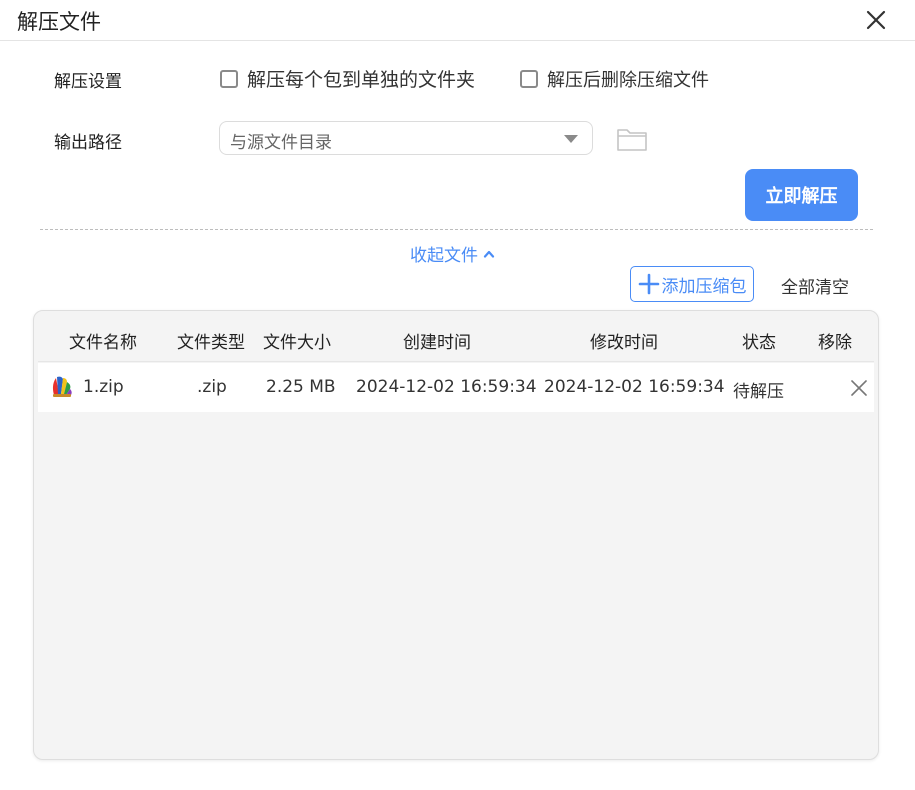  I want to click on output-path-select: 与源文件目录, so click(406, 138).